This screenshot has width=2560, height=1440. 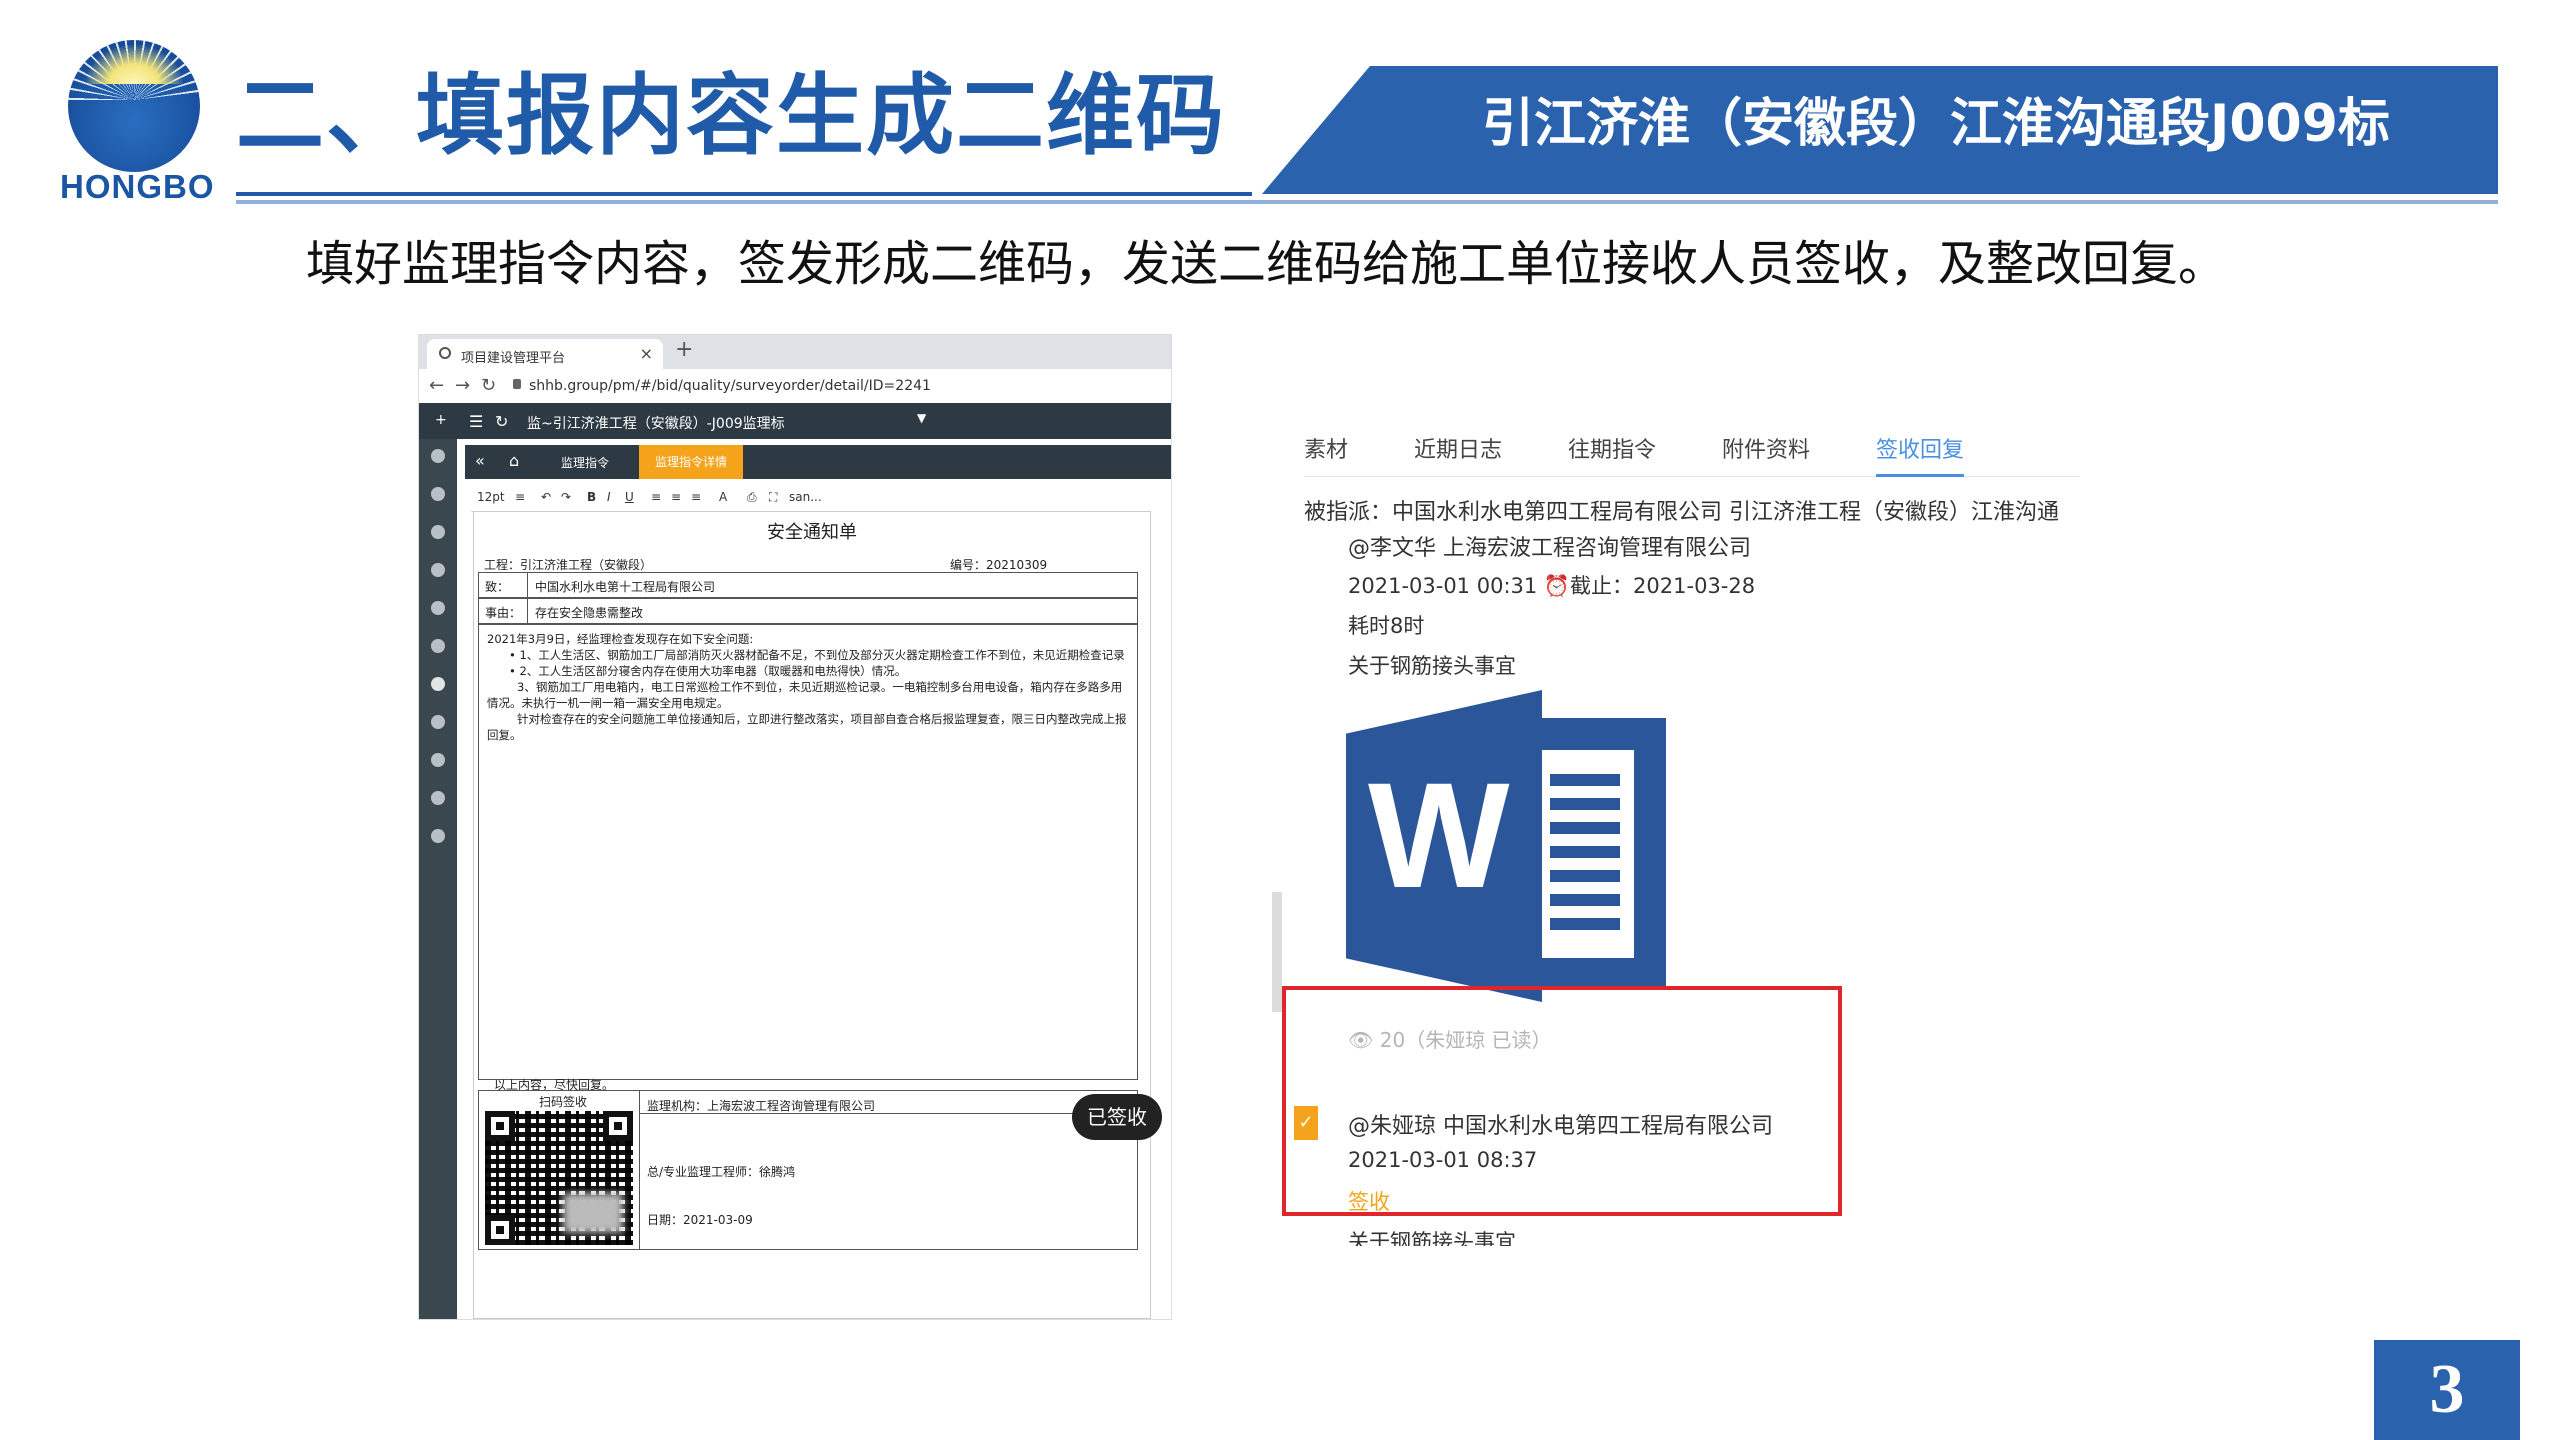 What do you see at coordinates (1117, 1117) in the screenshot?
I see `signed-badge: 已签收` at bounding box center [1117, 1117].